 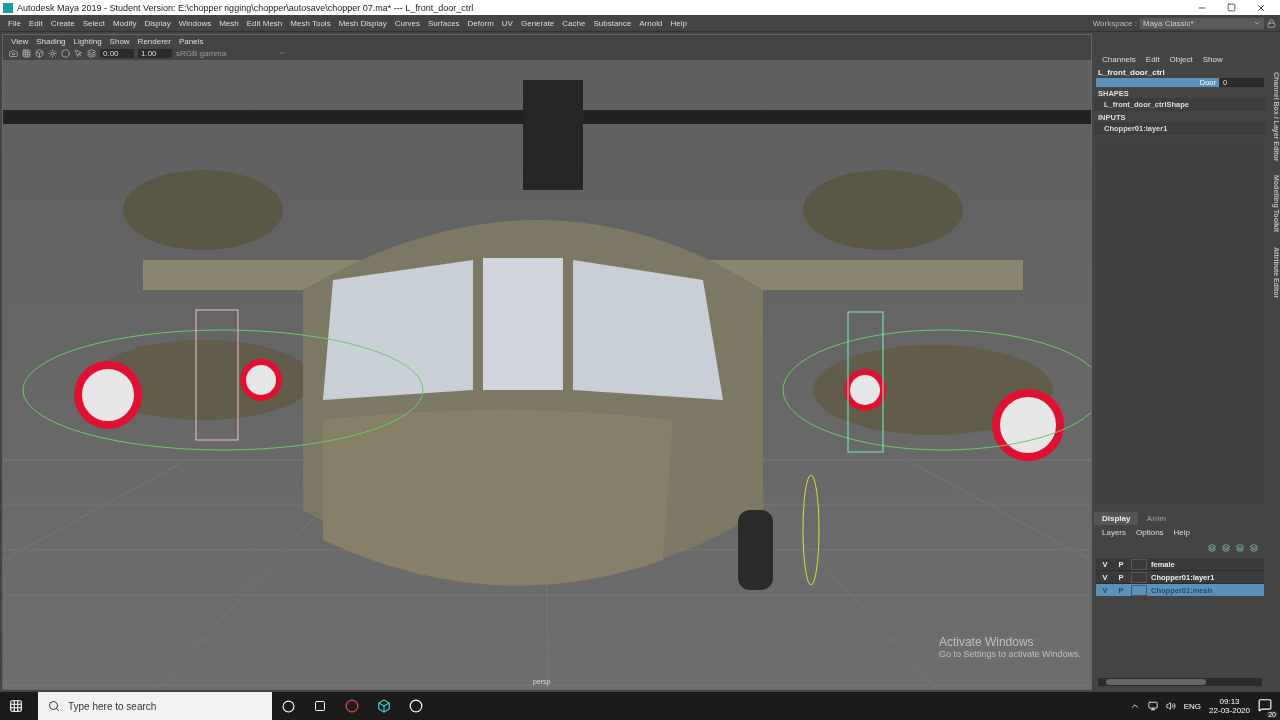 I want to click on sphere-icon, so click(x=65, y=53).